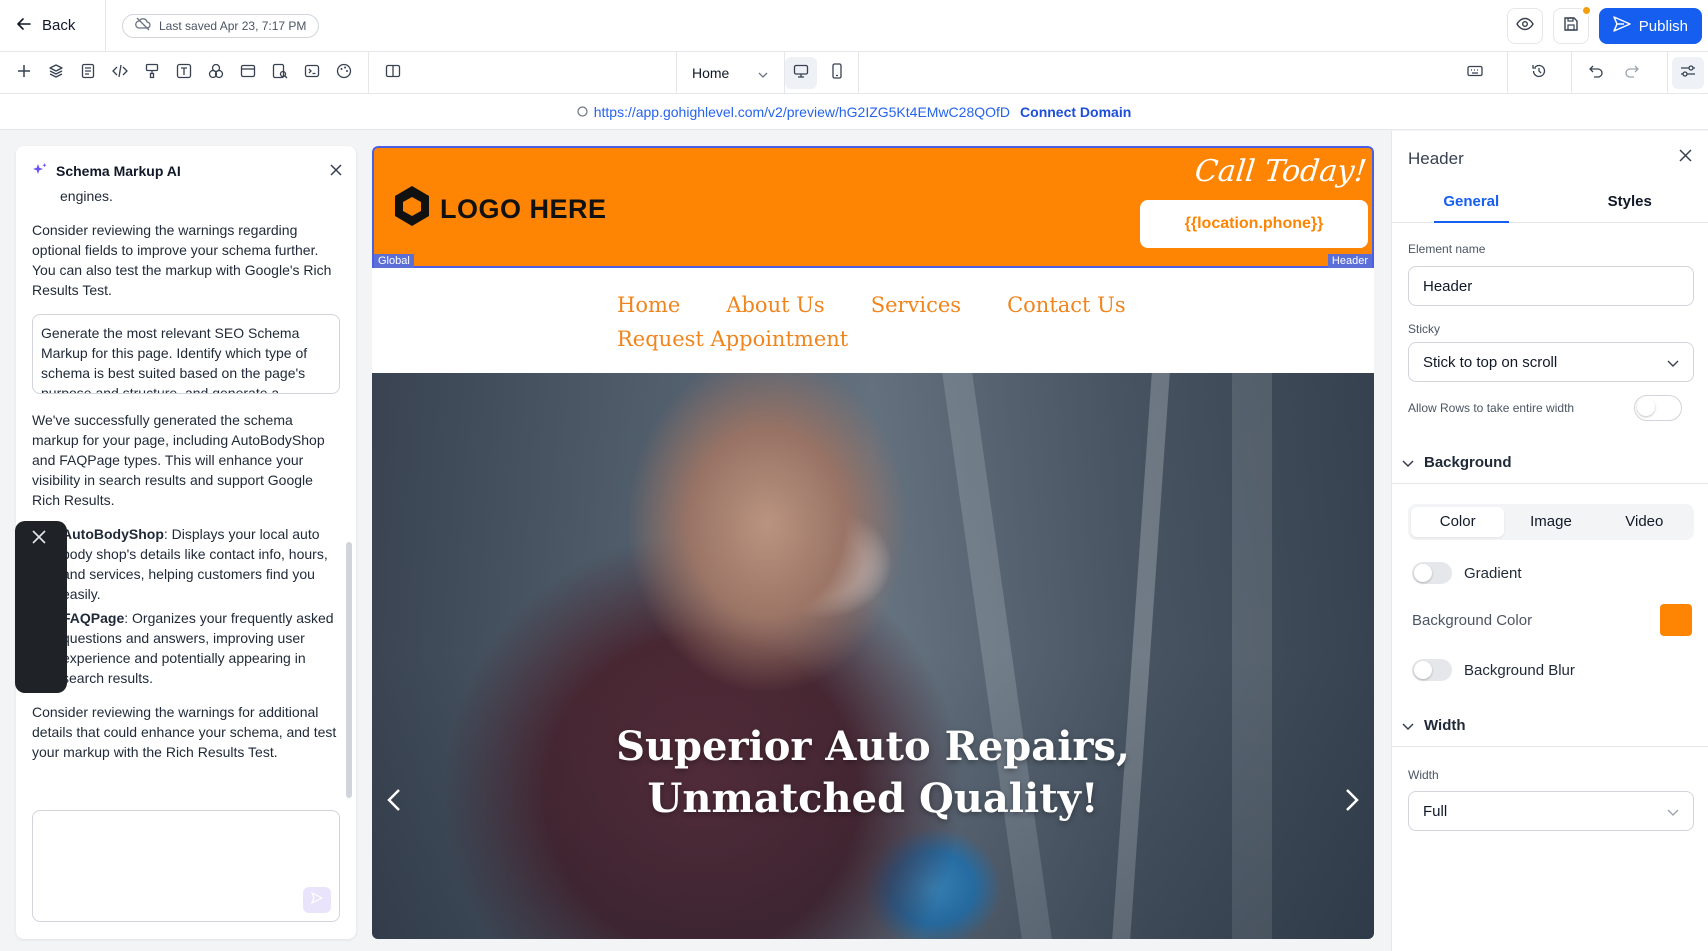  I want to click on undo-button, so click(1596, 73).